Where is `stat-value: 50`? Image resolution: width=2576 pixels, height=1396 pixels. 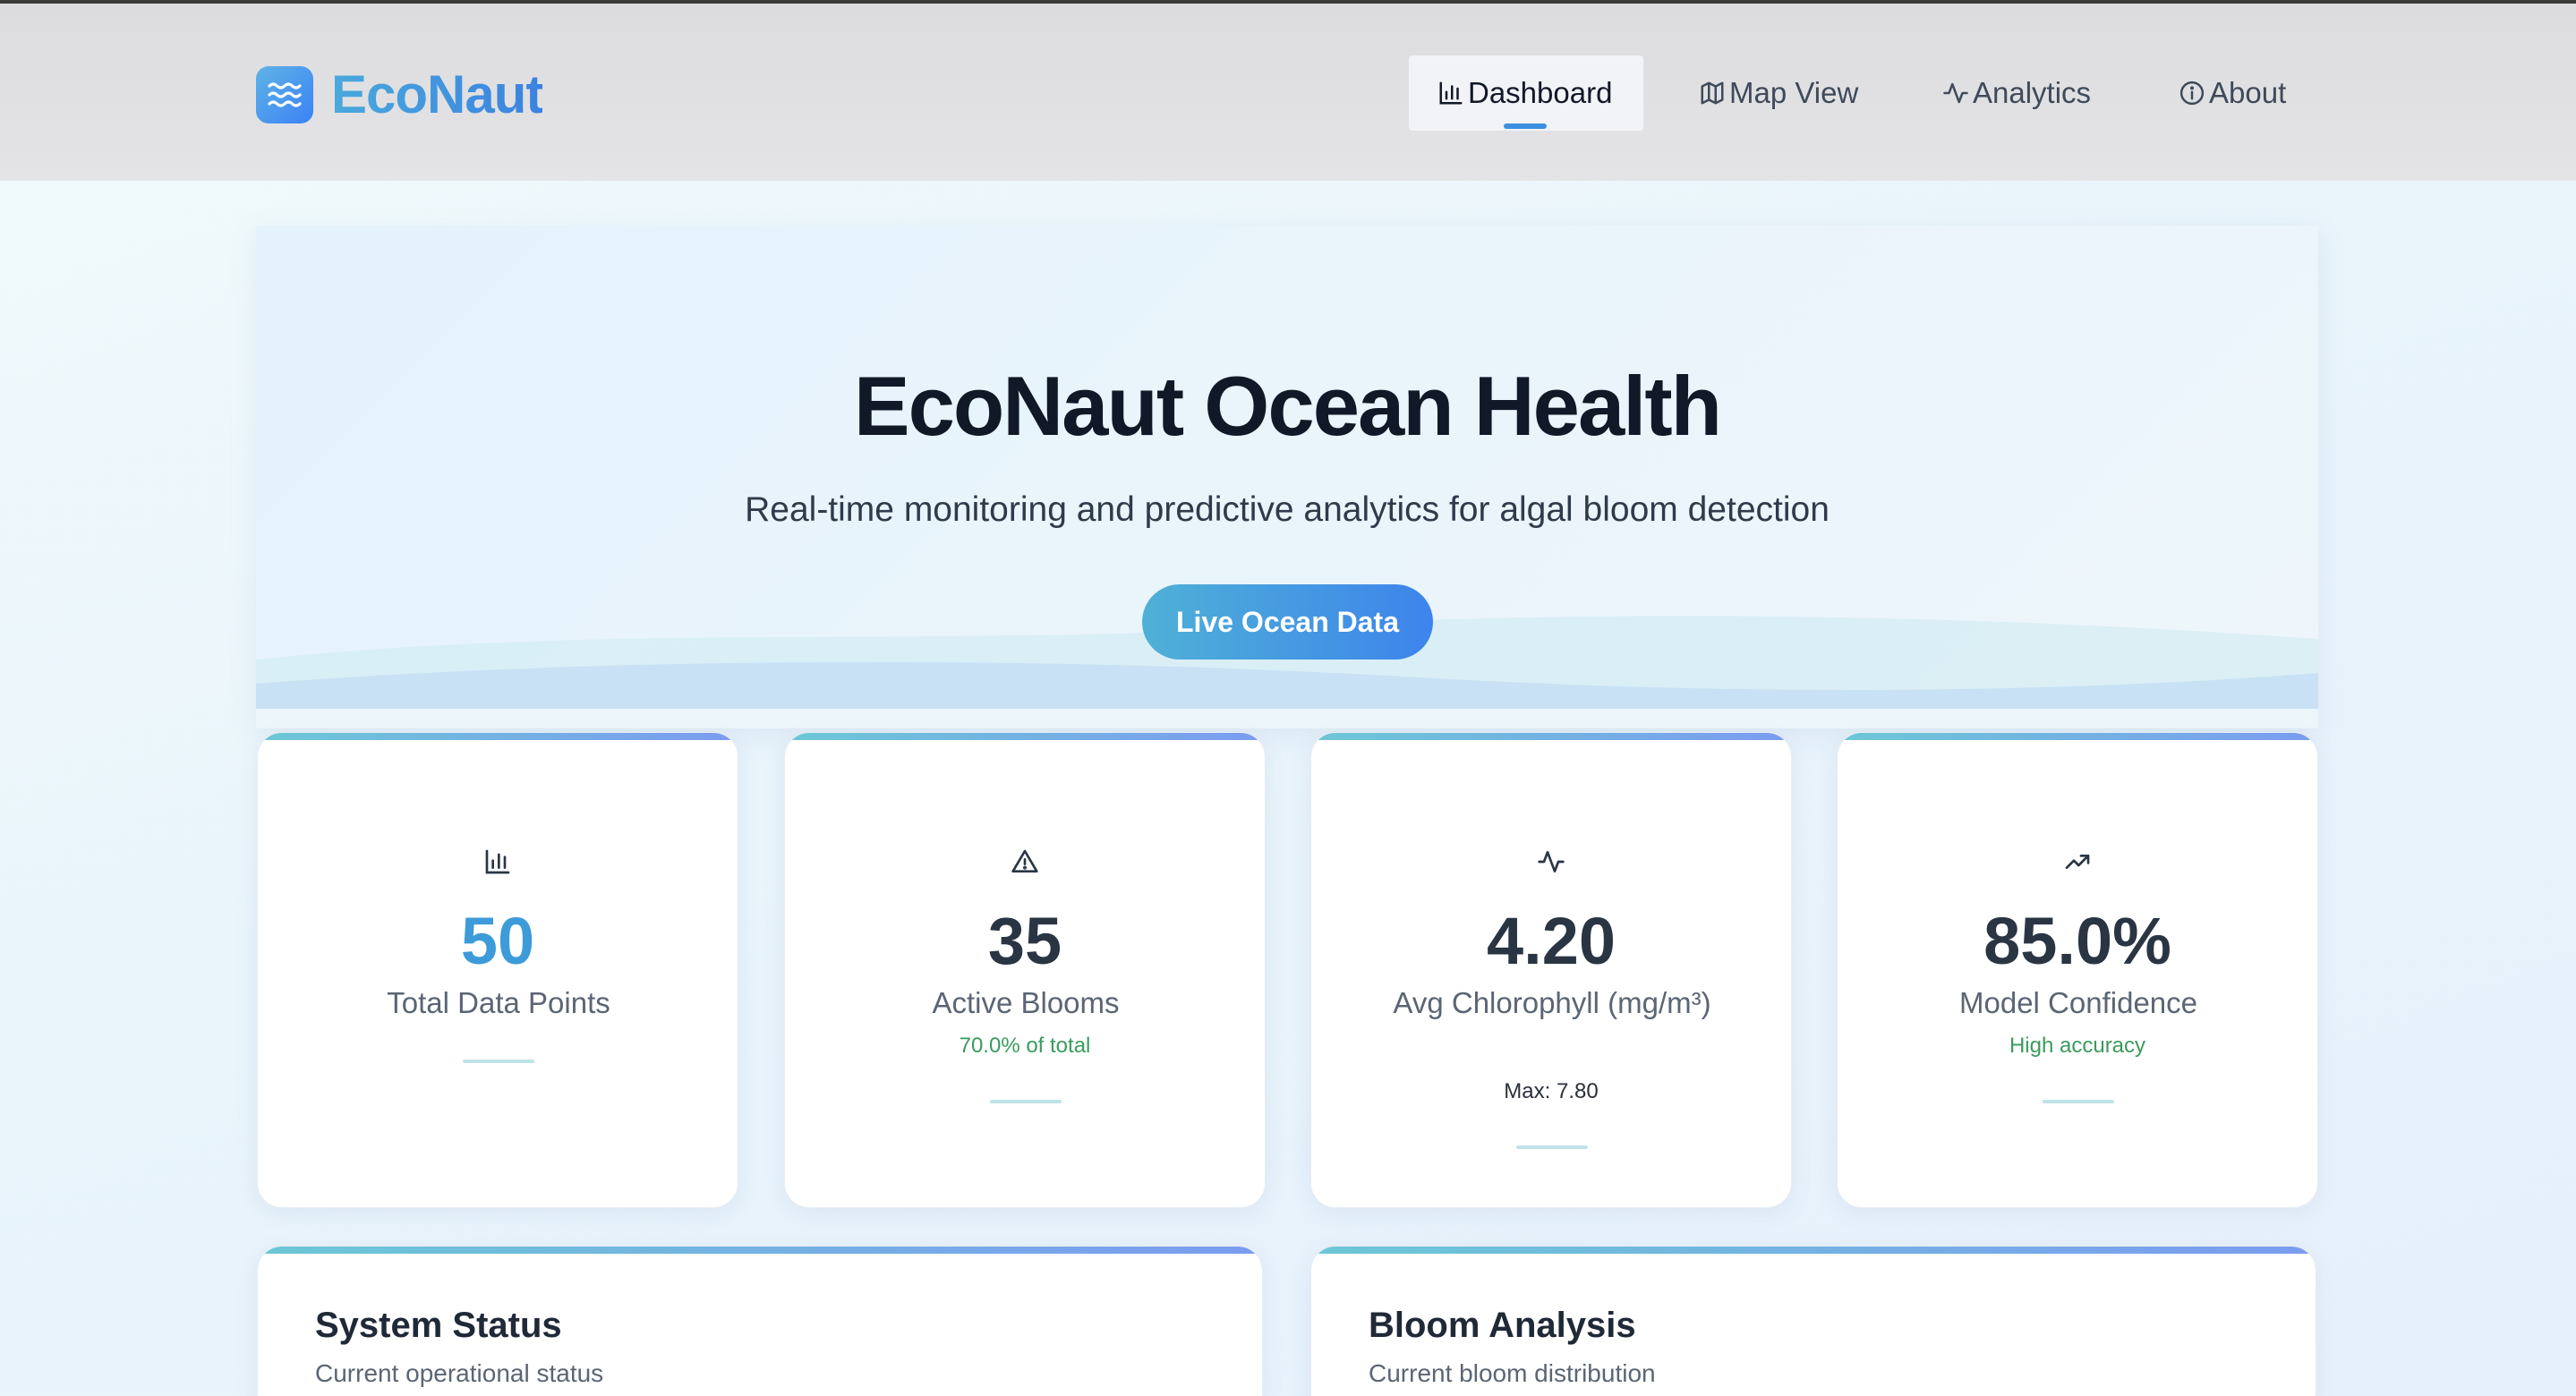 stat-value: 50 is located at coordinates (497, 941).